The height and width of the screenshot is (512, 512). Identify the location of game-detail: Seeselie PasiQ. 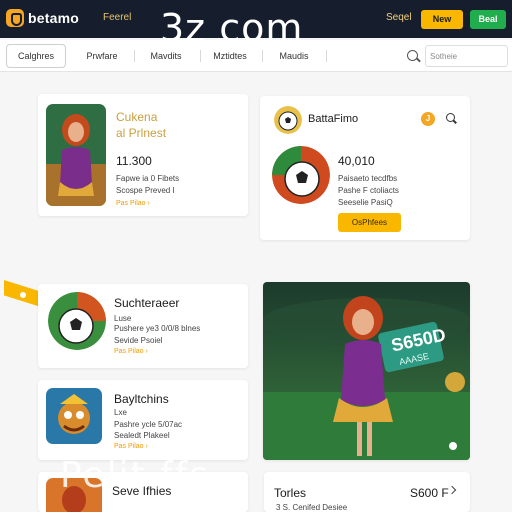
(365, 202).